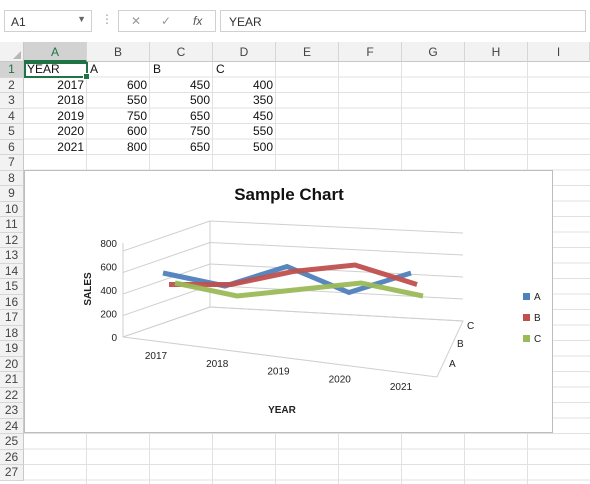  Describe the element at coordinates (118, 101) in the screenshot. I see `cell-b3: 550` at that location.